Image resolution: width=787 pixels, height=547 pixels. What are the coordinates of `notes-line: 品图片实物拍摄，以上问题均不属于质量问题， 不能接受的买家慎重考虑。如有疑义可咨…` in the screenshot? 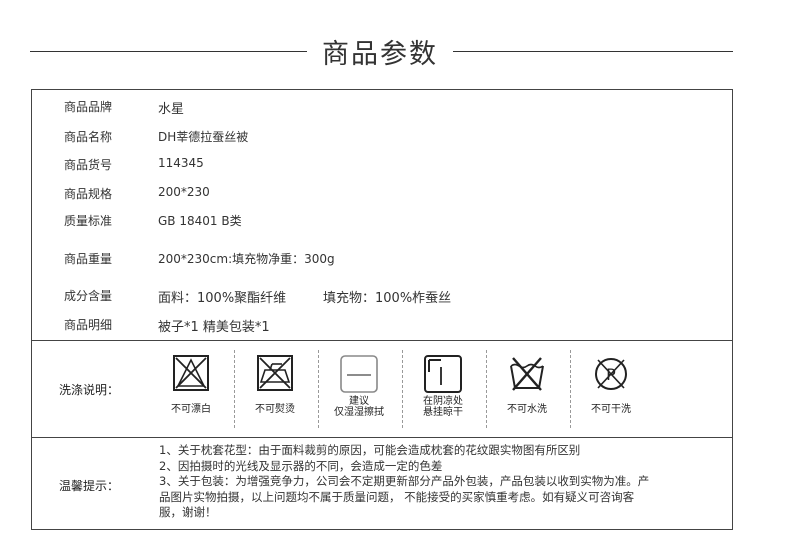 It's located at (397, 496).